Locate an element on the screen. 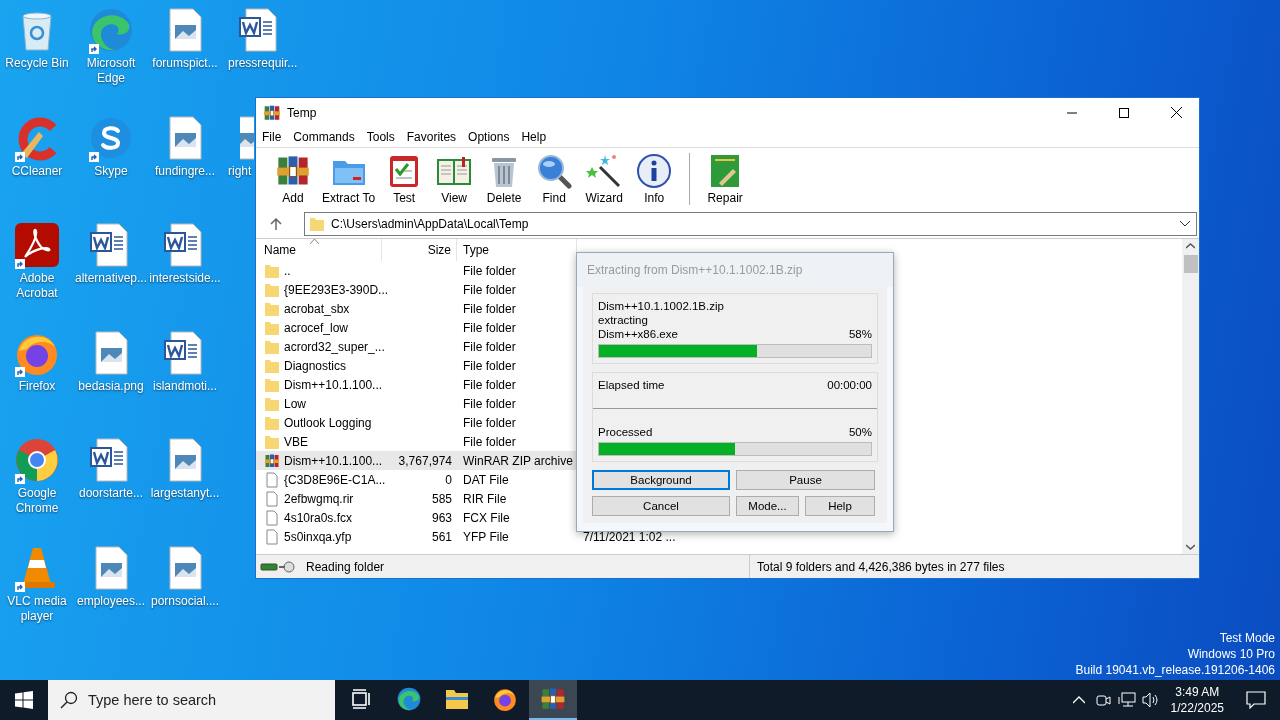 Image resolution: width=1280 pixels, height=720 pixels. edge-icon is located at coordinates (409, 699).